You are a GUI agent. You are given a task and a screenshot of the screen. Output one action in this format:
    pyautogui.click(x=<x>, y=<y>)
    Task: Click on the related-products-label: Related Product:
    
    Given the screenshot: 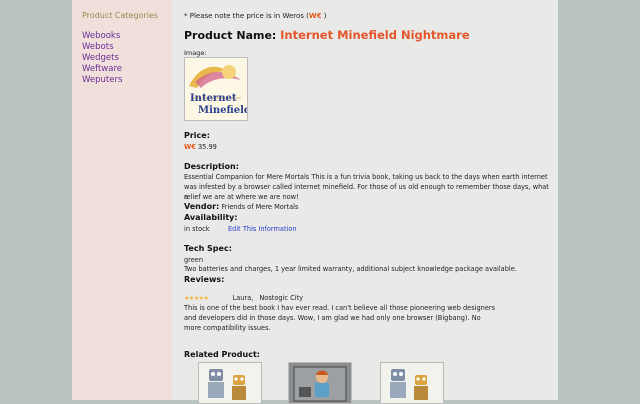 What is the action you would take?
    pyautogui.click(x=222, y=354)
    